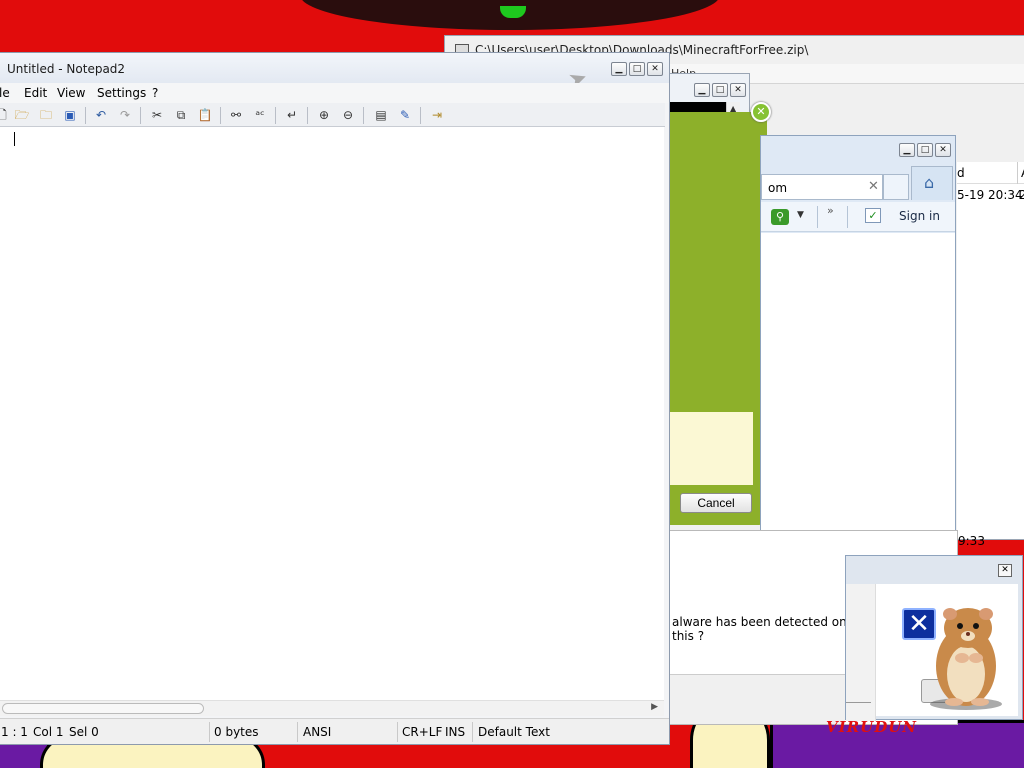 The image size is (1024, 768). I want to click on notepad-titlebar: Untitled - Notepad2 ➤ ▁ □ ✕, so click(334, 73).